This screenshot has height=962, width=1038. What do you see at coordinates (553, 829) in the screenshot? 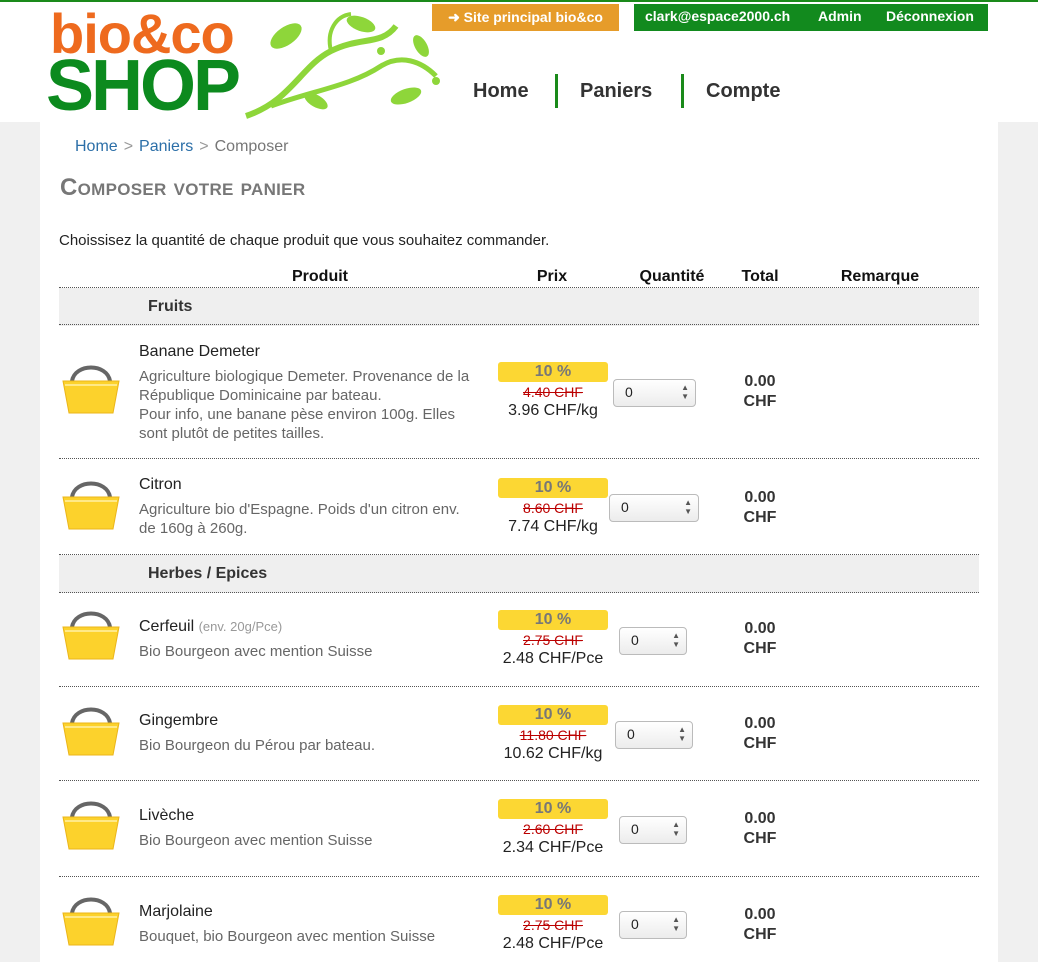
I see `old-price: 2.60 CHF` at bounding box center [553, 829].